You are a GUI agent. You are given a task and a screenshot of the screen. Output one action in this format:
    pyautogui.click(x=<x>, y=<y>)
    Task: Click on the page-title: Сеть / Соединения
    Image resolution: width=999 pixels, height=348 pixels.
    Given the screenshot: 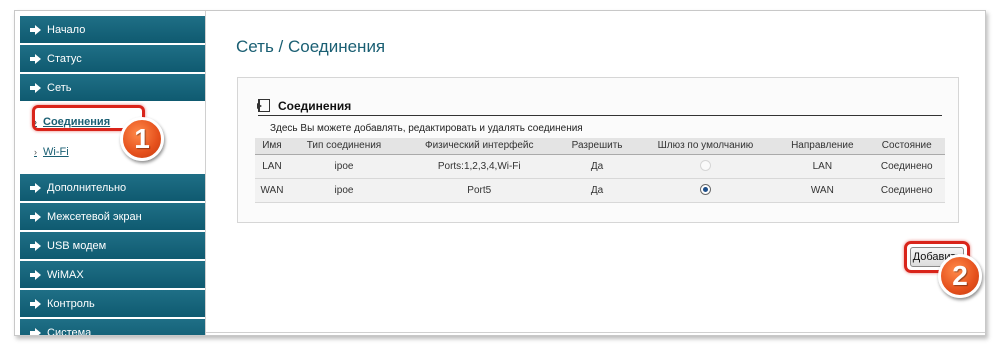 What is the action you would take?
    pyautogui.click(x=311, y=46)
    